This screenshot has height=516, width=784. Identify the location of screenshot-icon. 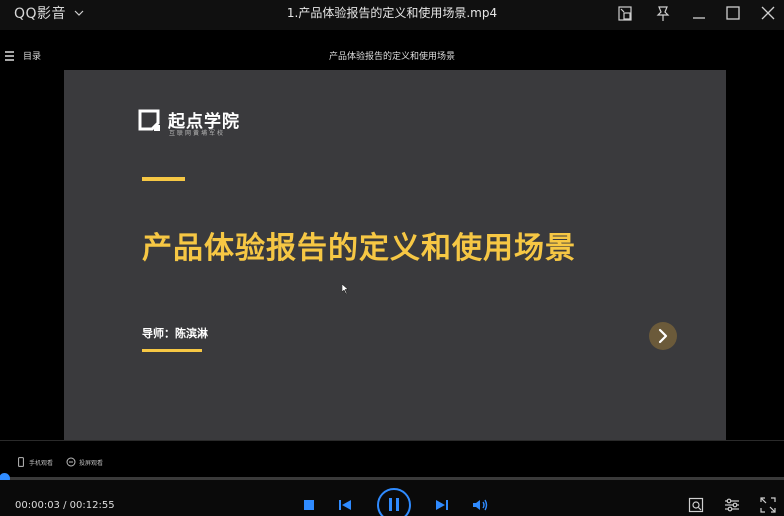
(696, 505).